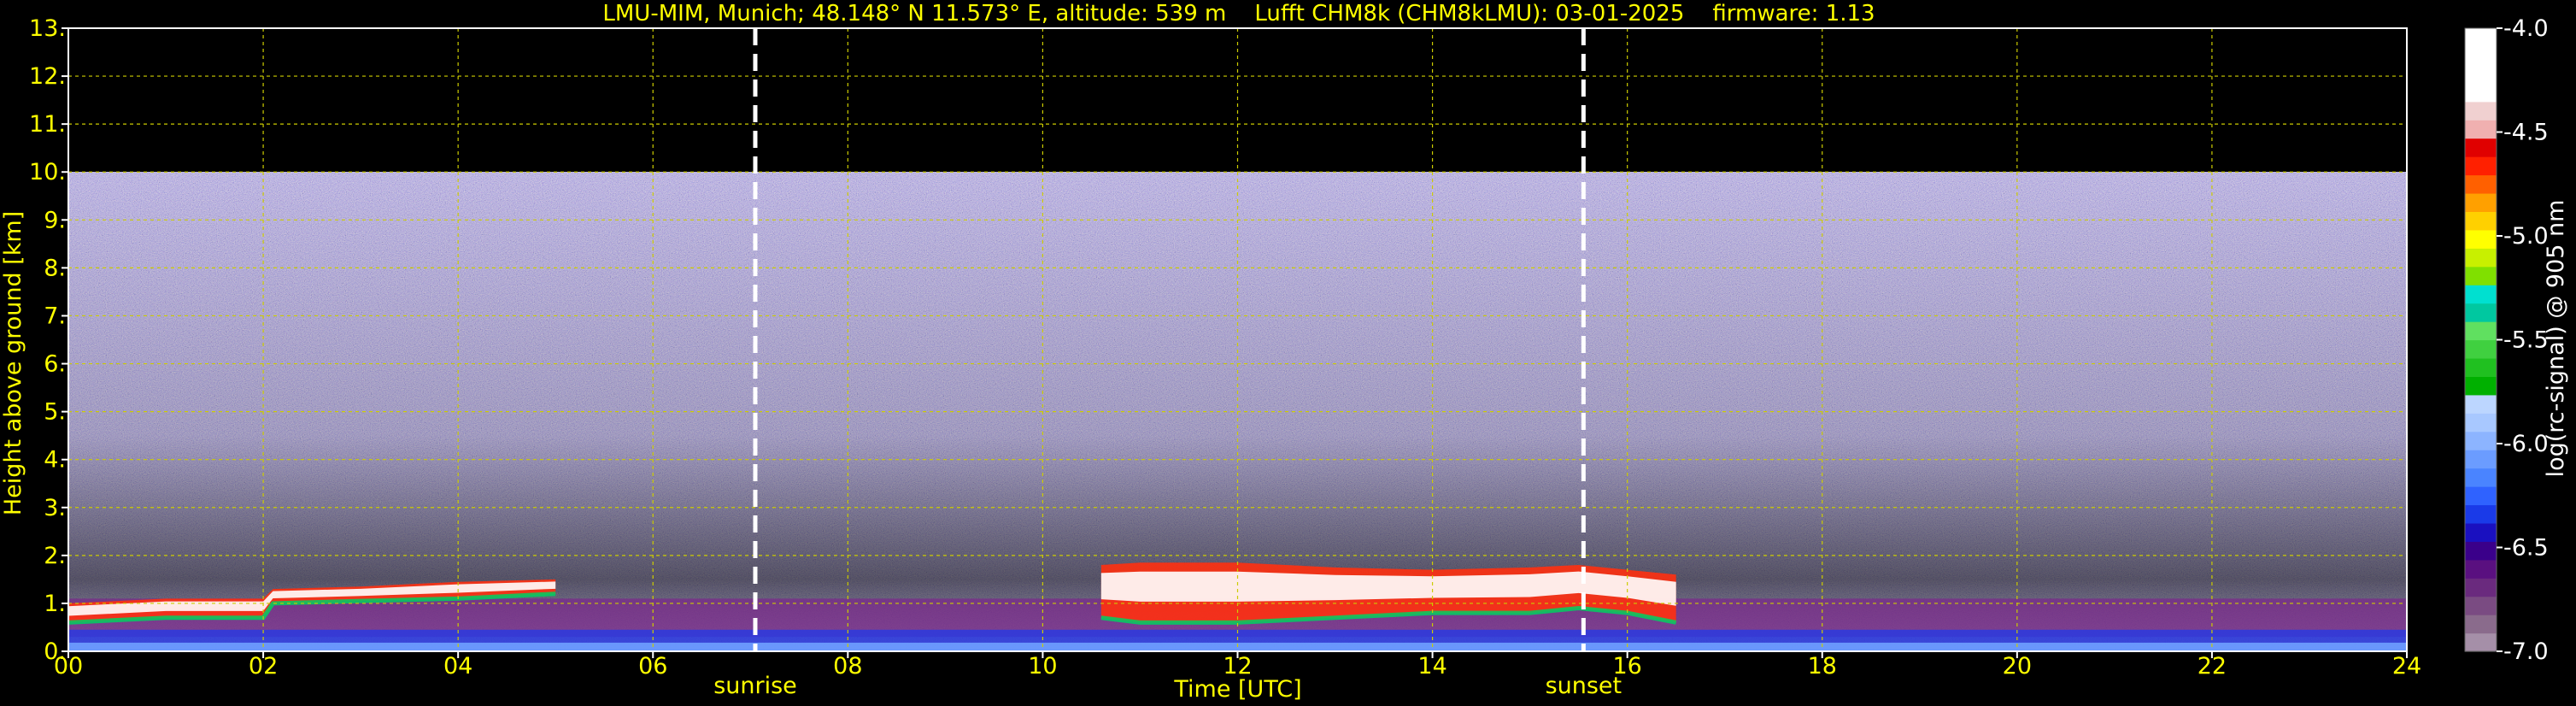 Image resolution: width=2576 pixels, height=706 pixels. What do you see at coordinates (1584, 686) in the screenshot?
I see `marker-label-sunset: sunset` at bounding box center [1584, 686].